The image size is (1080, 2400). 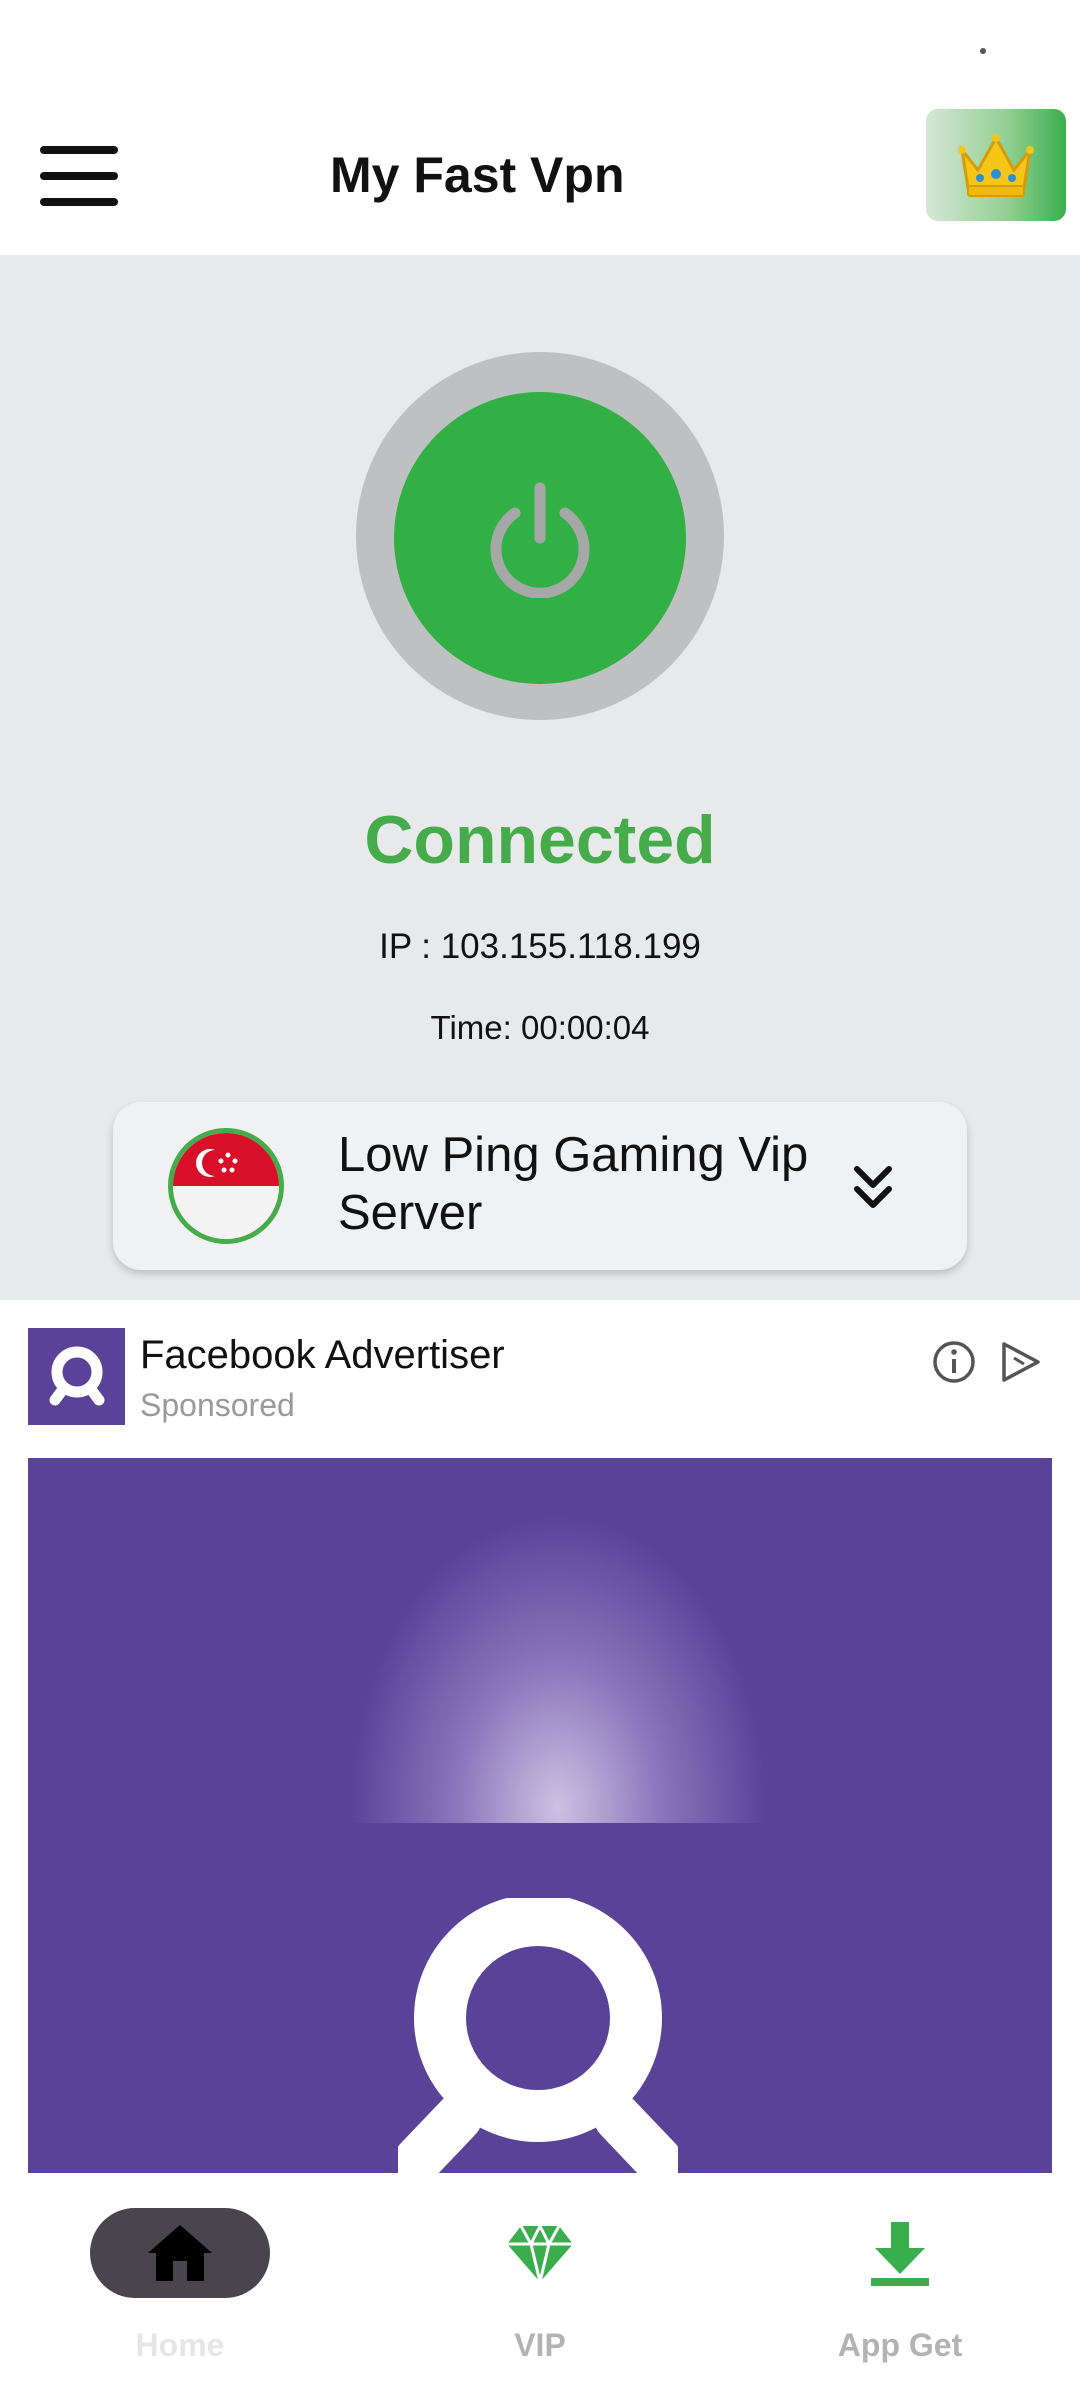 I want to click on status-bar, so click(x=540, y=47).